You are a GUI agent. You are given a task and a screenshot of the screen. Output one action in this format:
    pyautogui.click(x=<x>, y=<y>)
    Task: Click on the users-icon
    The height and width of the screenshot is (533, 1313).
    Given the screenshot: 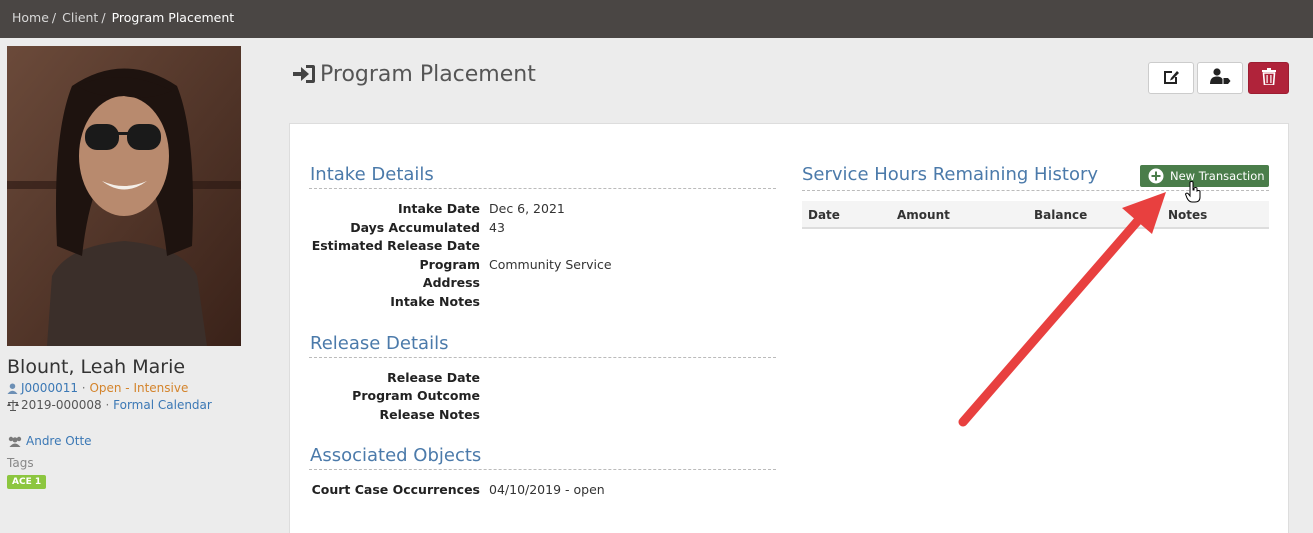 What is the action you would take?
    pyautogui.click(x=16, y=443)
    